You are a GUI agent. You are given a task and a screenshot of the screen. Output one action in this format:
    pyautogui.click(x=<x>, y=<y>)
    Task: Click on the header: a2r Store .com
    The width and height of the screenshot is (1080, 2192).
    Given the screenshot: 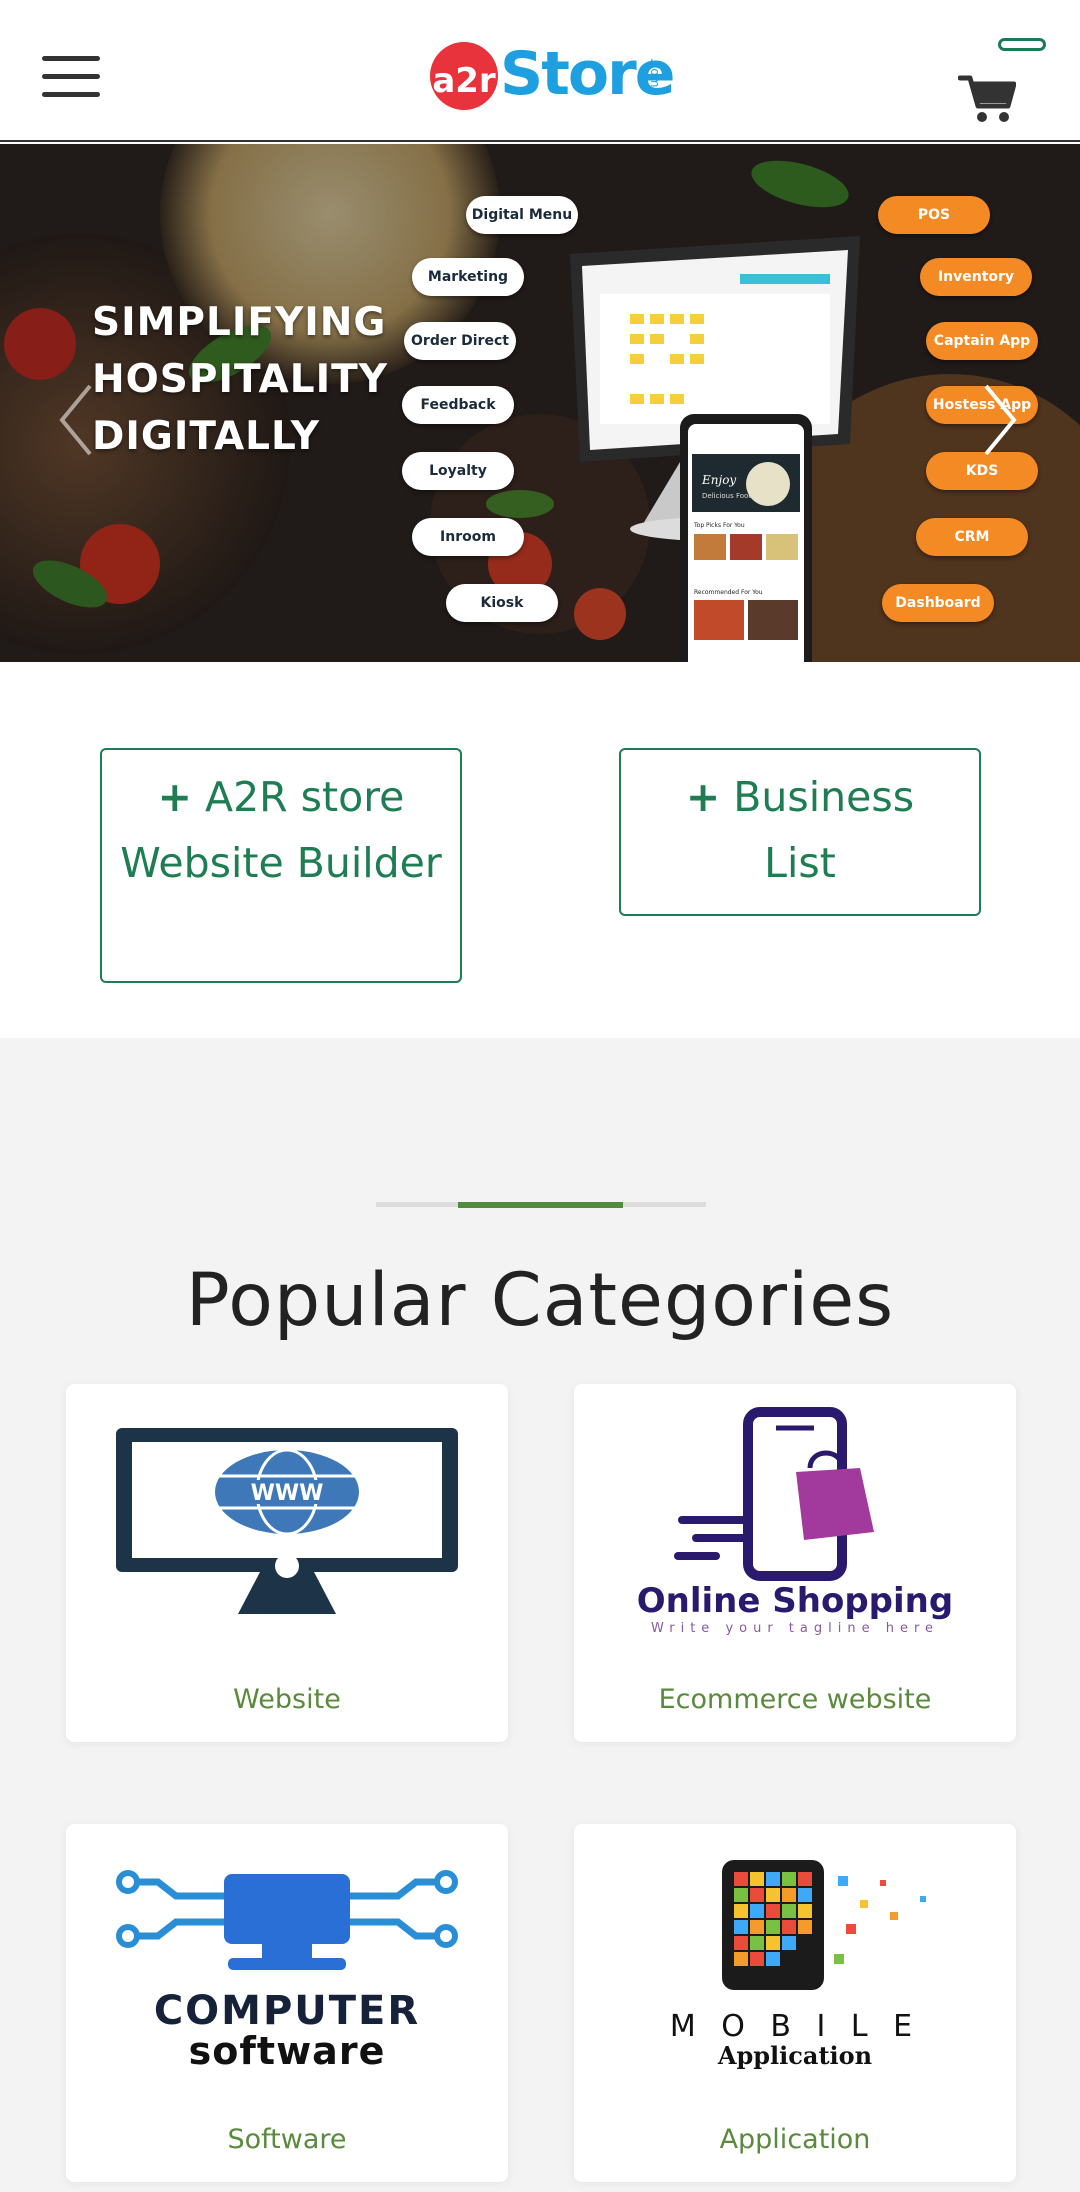 What is the action you would take?
    pyautogui.click(x=540, y=71)
    